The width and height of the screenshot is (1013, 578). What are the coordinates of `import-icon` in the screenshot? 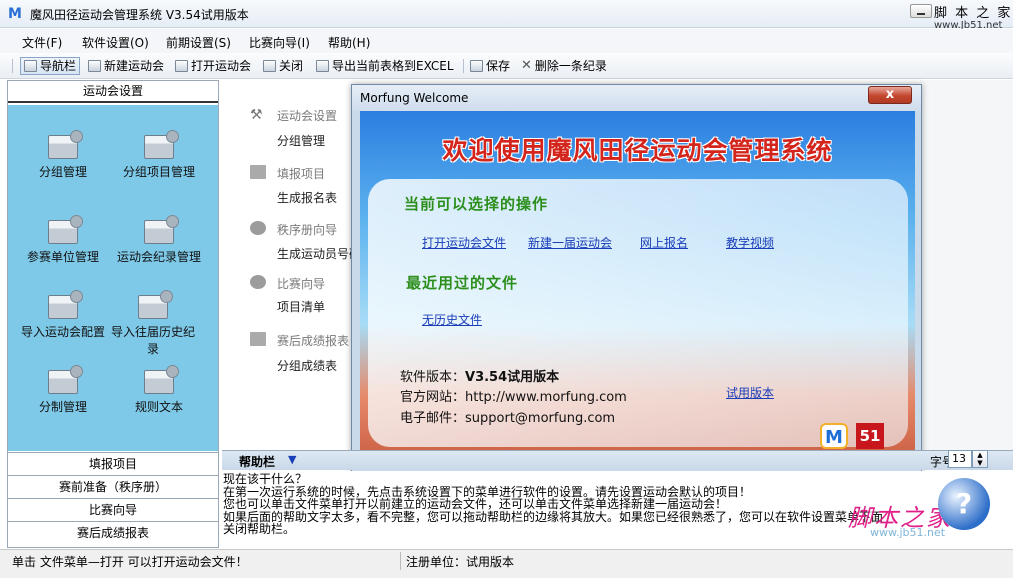 It's located at (155, 304).